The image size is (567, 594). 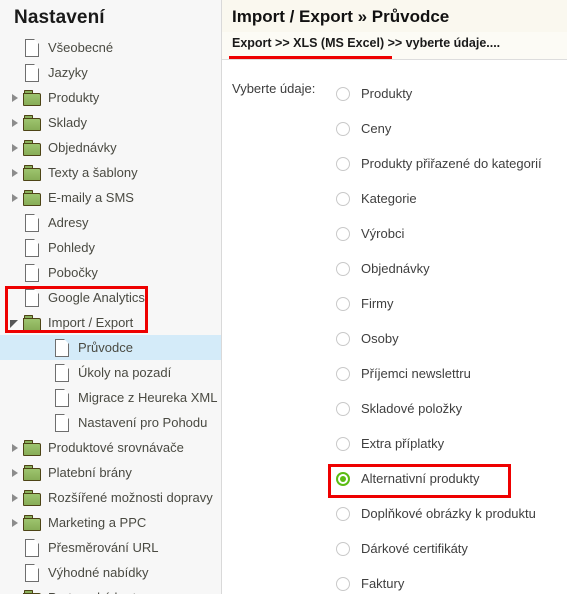 What do you see at coordinates (110, 547) in the screenshot?
I see `sidebar-item-p-esm-rov-n-url: Přesměrování URL` at bounding box center [110, 547].